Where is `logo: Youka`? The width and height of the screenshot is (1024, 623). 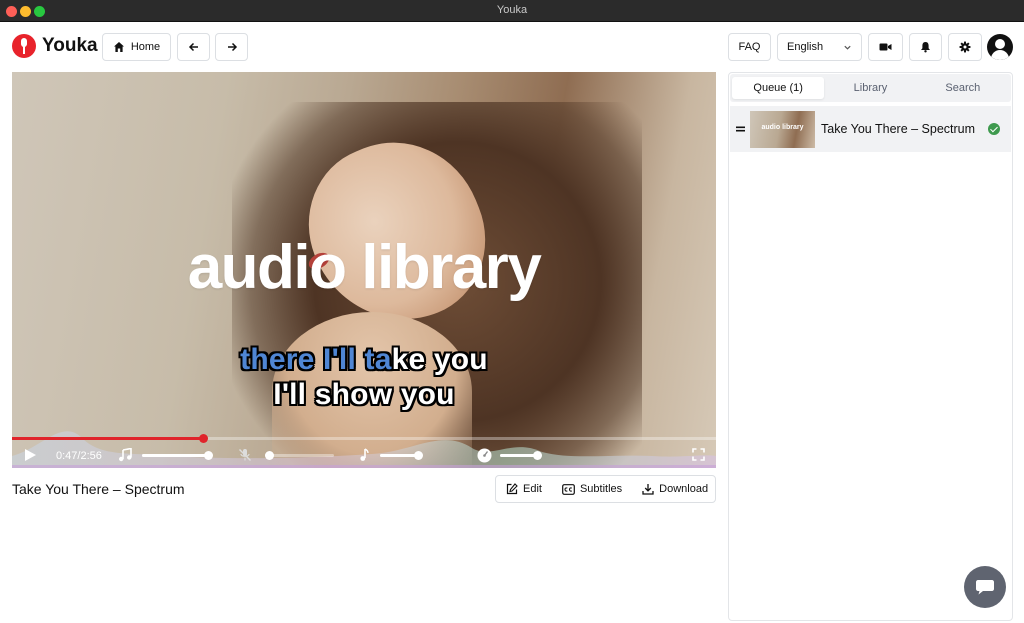 logo: Youka is located at coordinates (55, 46).